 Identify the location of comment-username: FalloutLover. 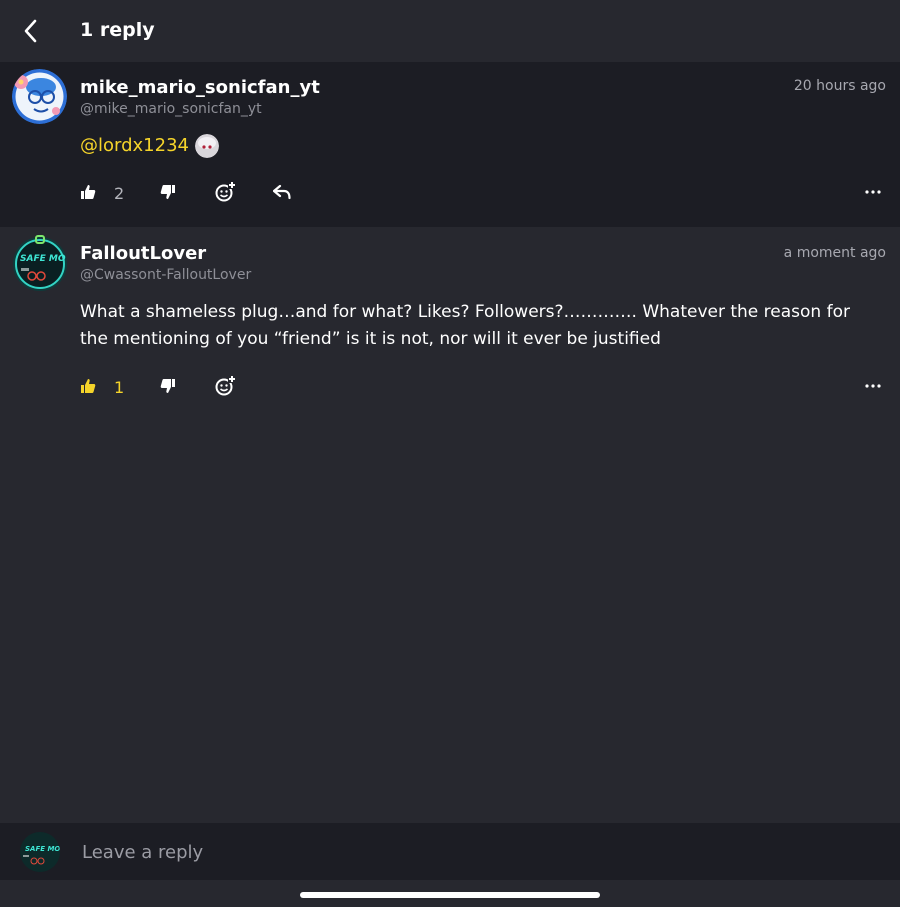
(143, 253).